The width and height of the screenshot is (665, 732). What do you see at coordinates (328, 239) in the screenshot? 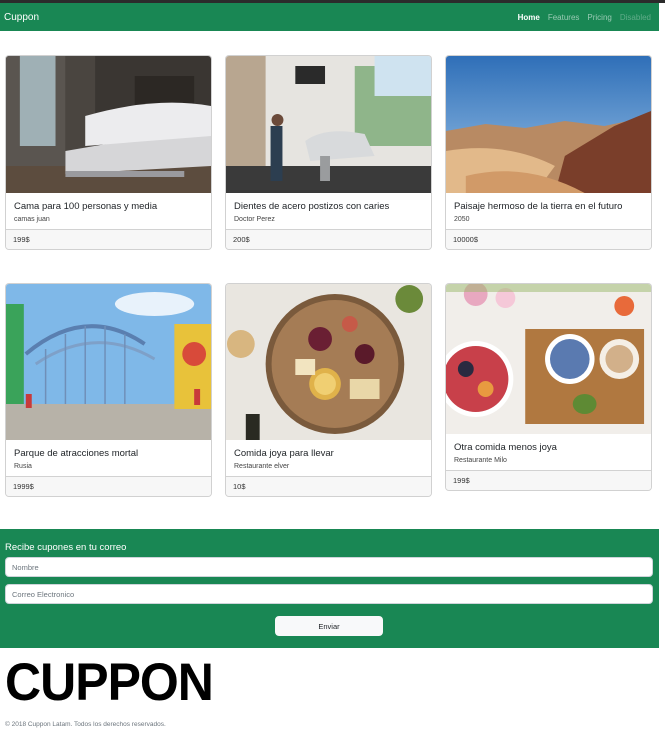
I see `card-price: 200$` at bounding box center [328, 239].